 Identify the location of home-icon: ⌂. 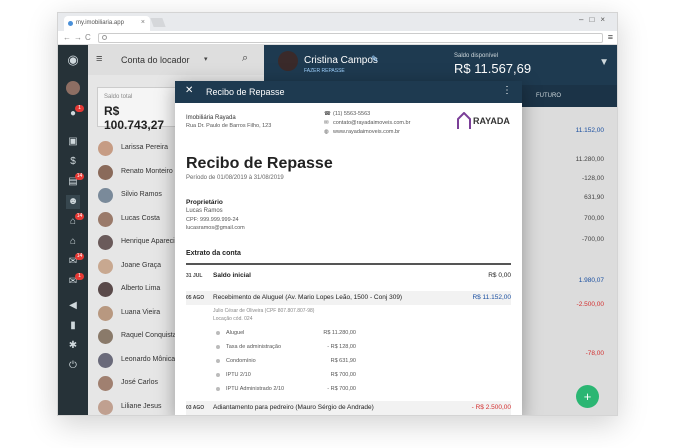
(73, 242).